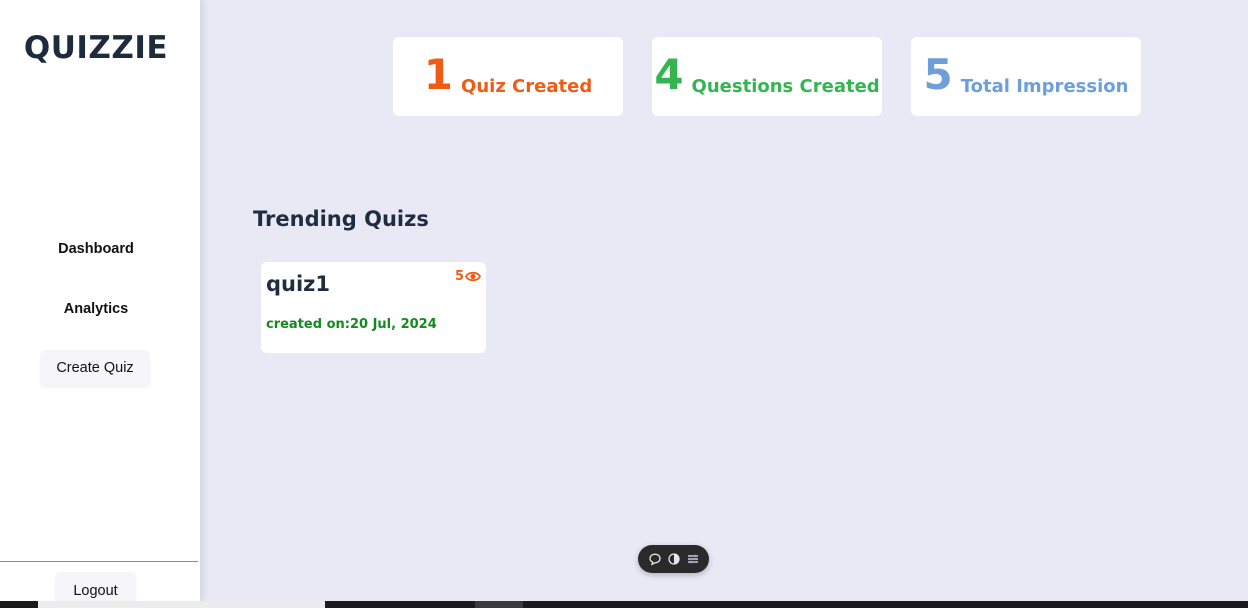 The width and height of the screenshot is (1248, 608). What do you see at coordinates (298, 284) in the screenshot?
I see `quiz-name: quiz1` at bounding box center [298, 284].